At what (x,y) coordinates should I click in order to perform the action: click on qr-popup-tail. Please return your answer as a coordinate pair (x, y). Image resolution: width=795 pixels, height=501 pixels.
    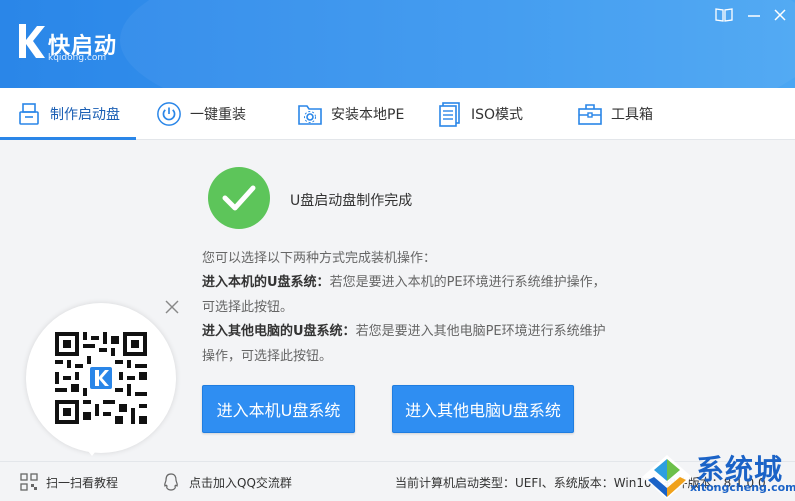
    Looking at the image, I should click on (92, 451).